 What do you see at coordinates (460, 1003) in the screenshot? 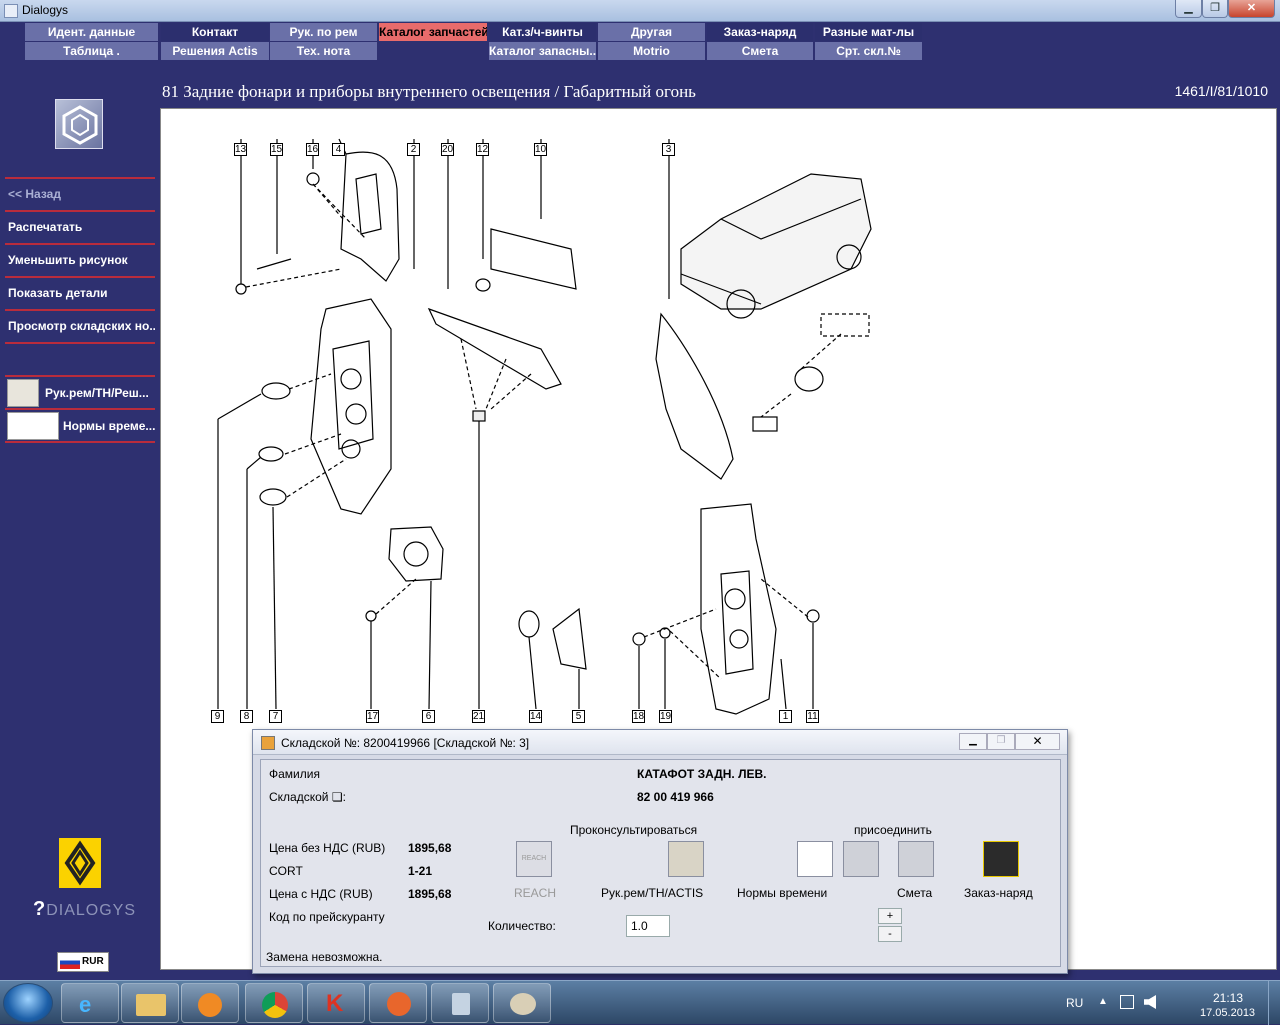
I see `taskbar-java-icon` at bounding box center [460, 1003].